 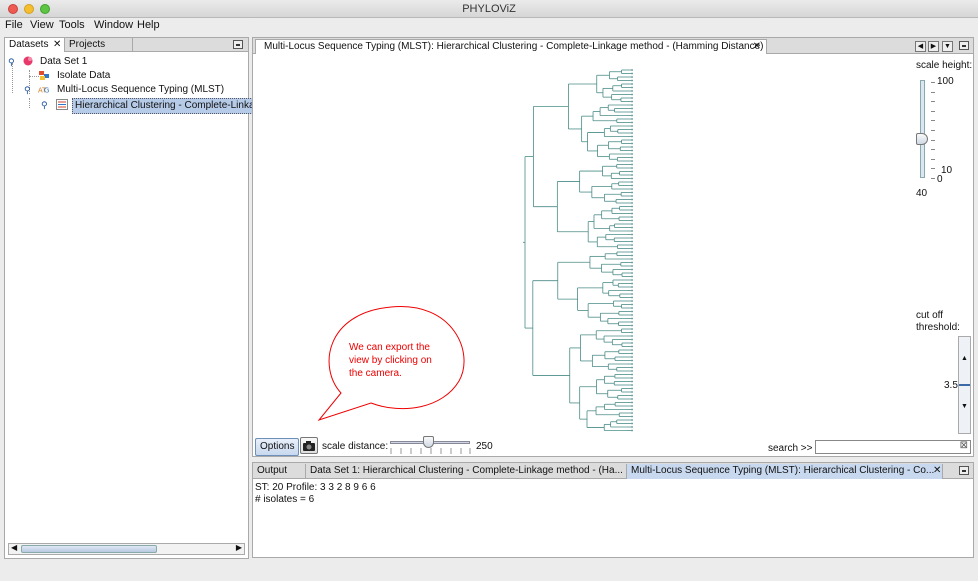 I want to click on menu-window: Window, so click(x=113, y=25).